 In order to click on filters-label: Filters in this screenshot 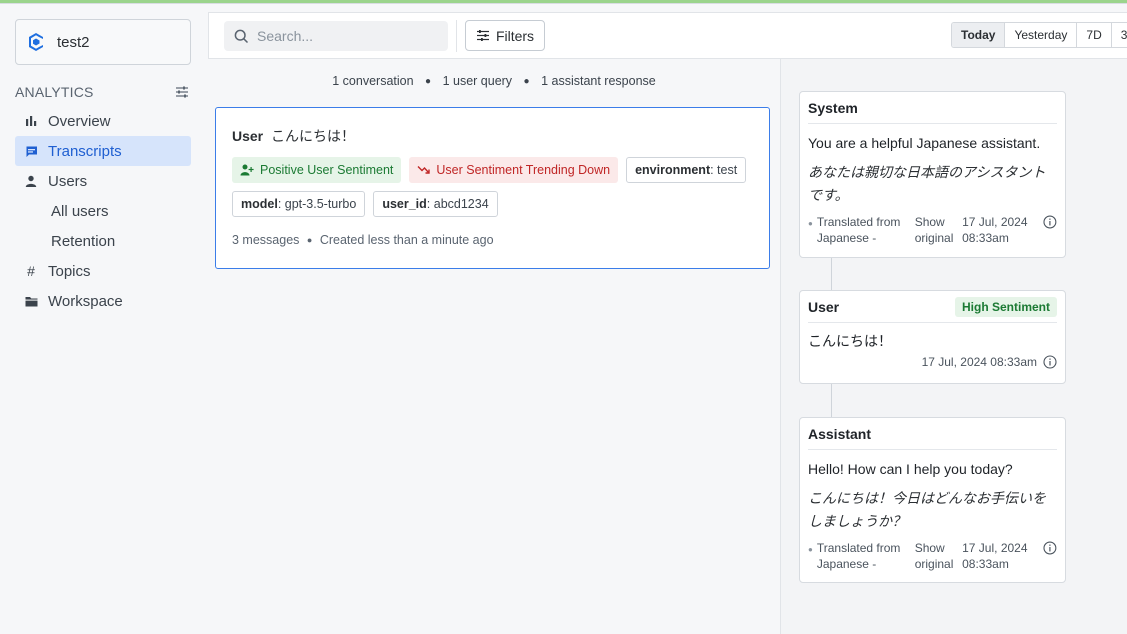, I will do `click(515, 35)`.